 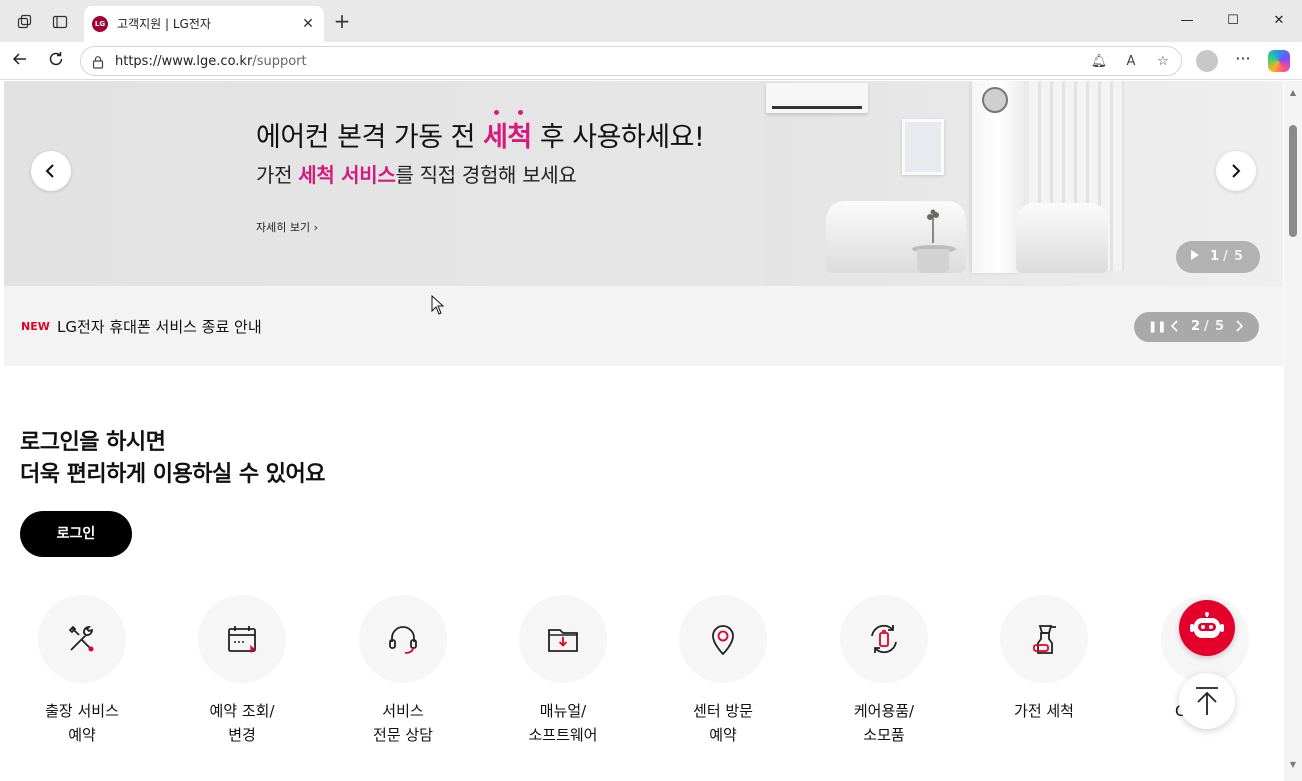 I want to click on hero-pager-total: 5, so click(x=1239, y=256).